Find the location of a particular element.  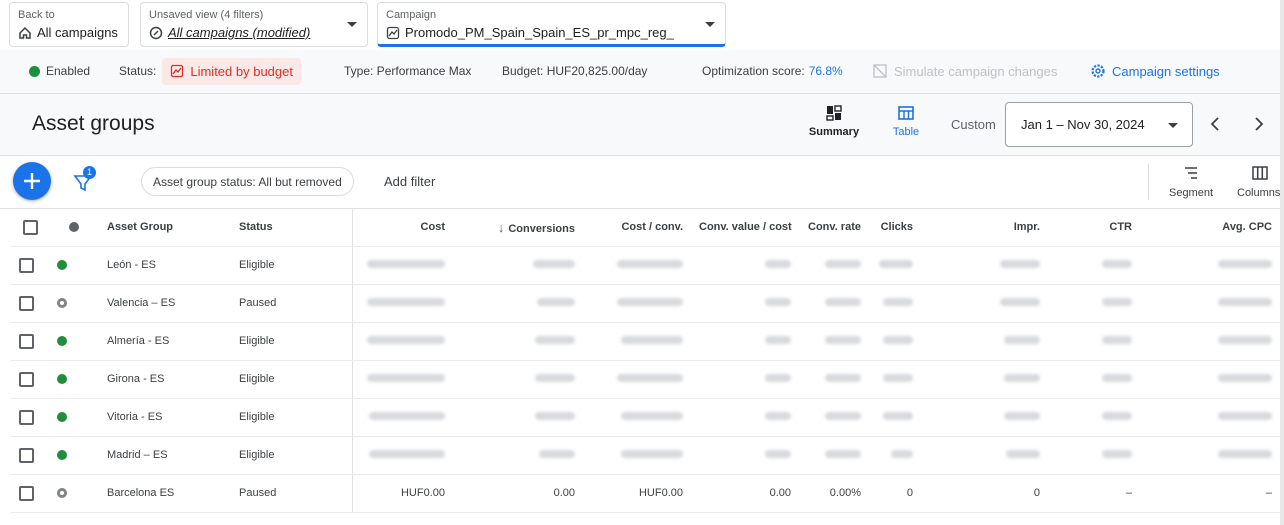

sort-descending-icon: ↓ is located at coordinates (501, 227).